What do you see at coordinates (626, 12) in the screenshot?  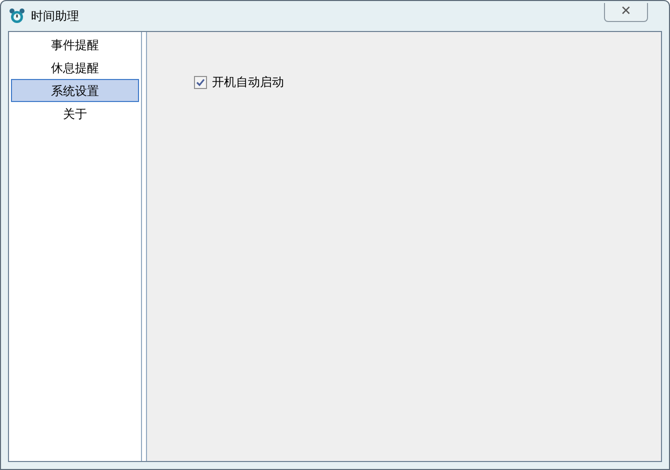 I see `close-button: ✕` at bounding box center [626, 12].